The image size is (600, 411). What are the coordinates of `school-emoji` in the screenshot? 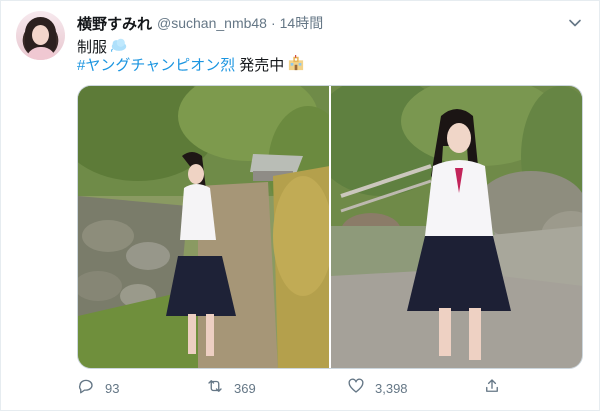 It's located at (296, 65).